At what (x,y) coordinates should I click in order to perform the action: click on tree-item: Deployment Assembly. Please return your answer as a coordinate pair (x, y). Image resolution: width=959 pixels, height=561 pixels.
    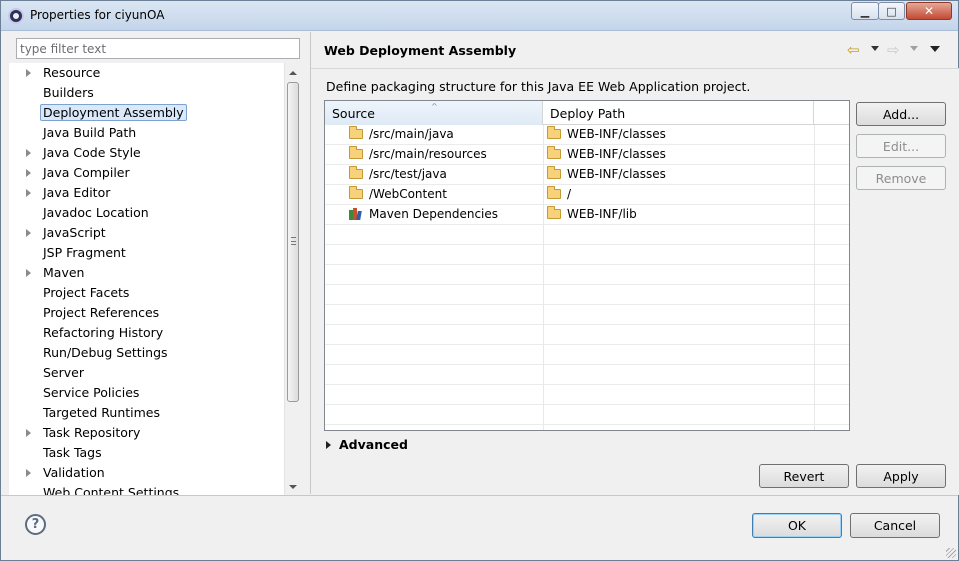
    Looking at the image, I should click on (146, 113).